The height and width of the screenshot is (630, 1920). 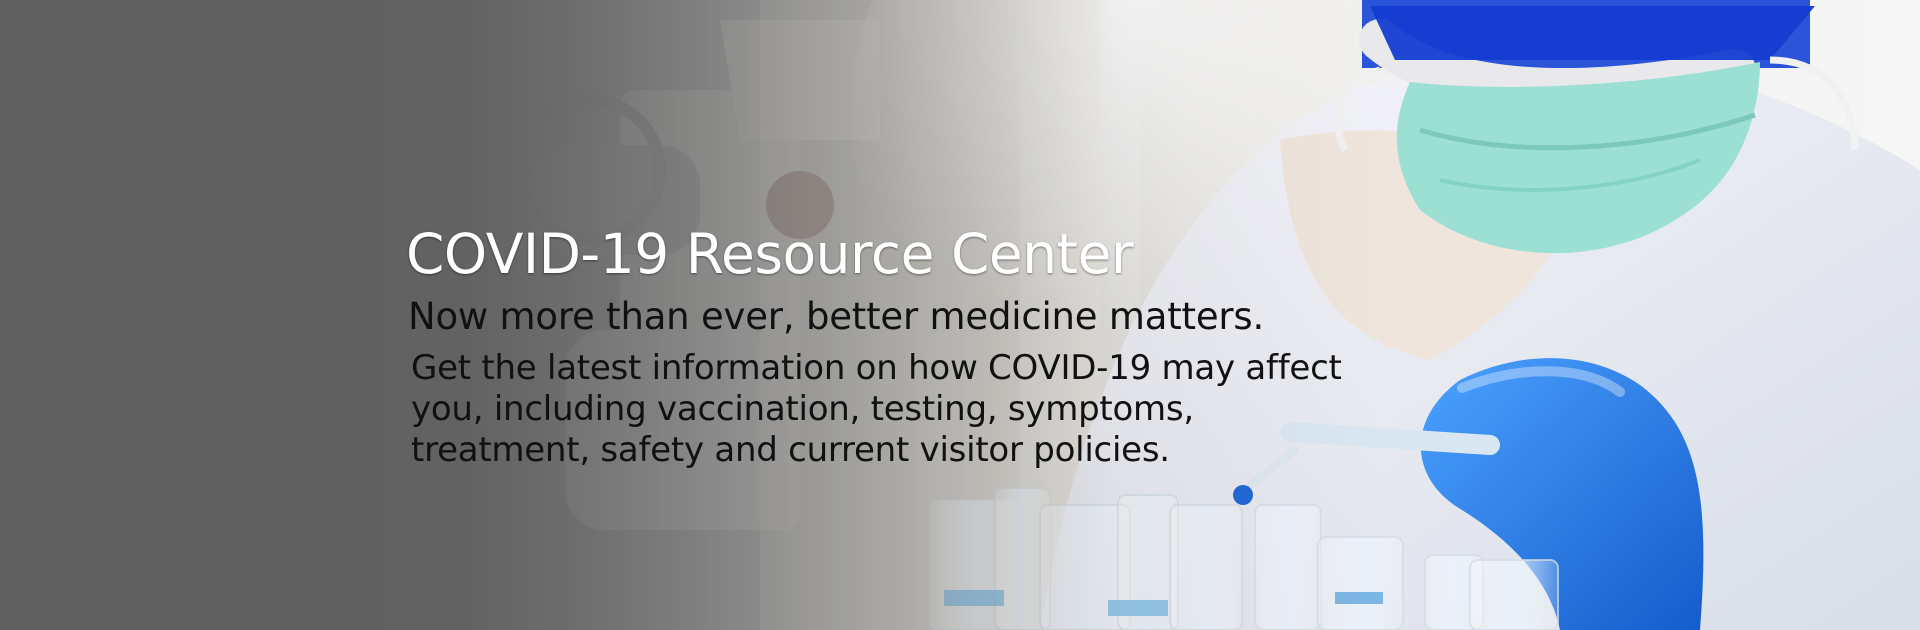 What do you see at coordinates (770, 254) in the screenshot?
I see `hero-title: COVID-19 Resource Center` at bounding box center [770, 254].